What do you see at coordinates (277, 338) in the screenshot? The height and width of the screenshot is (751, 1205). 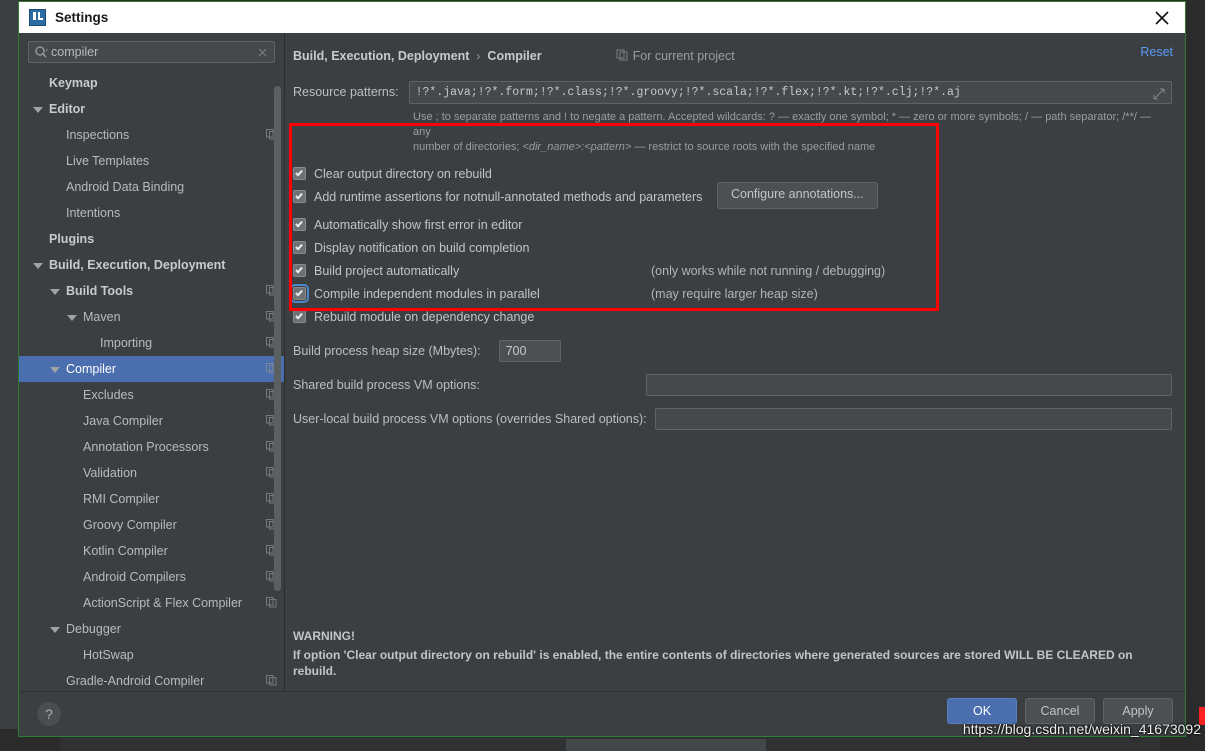 I see `sidebar-scrollbar-thumb` at bounding box center [277, 338].